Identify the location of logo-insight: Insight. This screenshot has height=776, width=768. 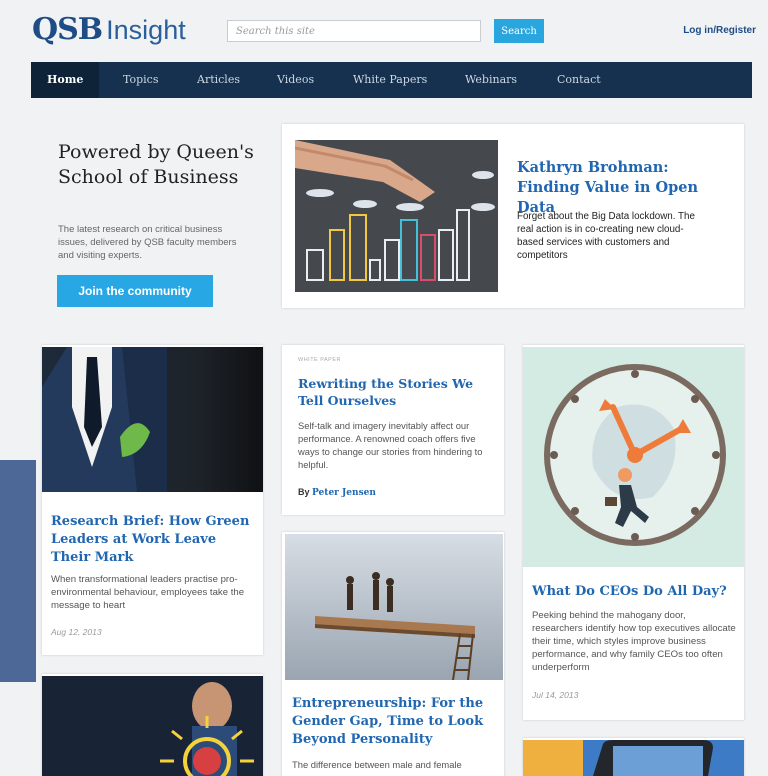
(146, 30).